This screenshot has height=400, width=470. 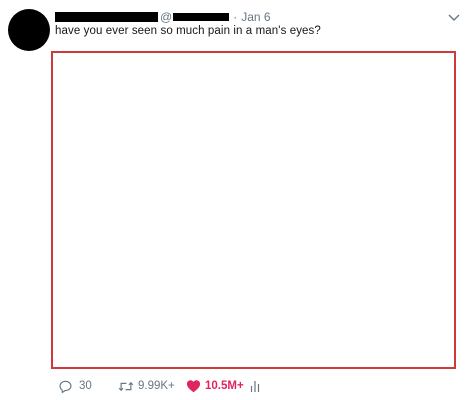 I want to click on analytics-icon, so click(x=256, y=386).